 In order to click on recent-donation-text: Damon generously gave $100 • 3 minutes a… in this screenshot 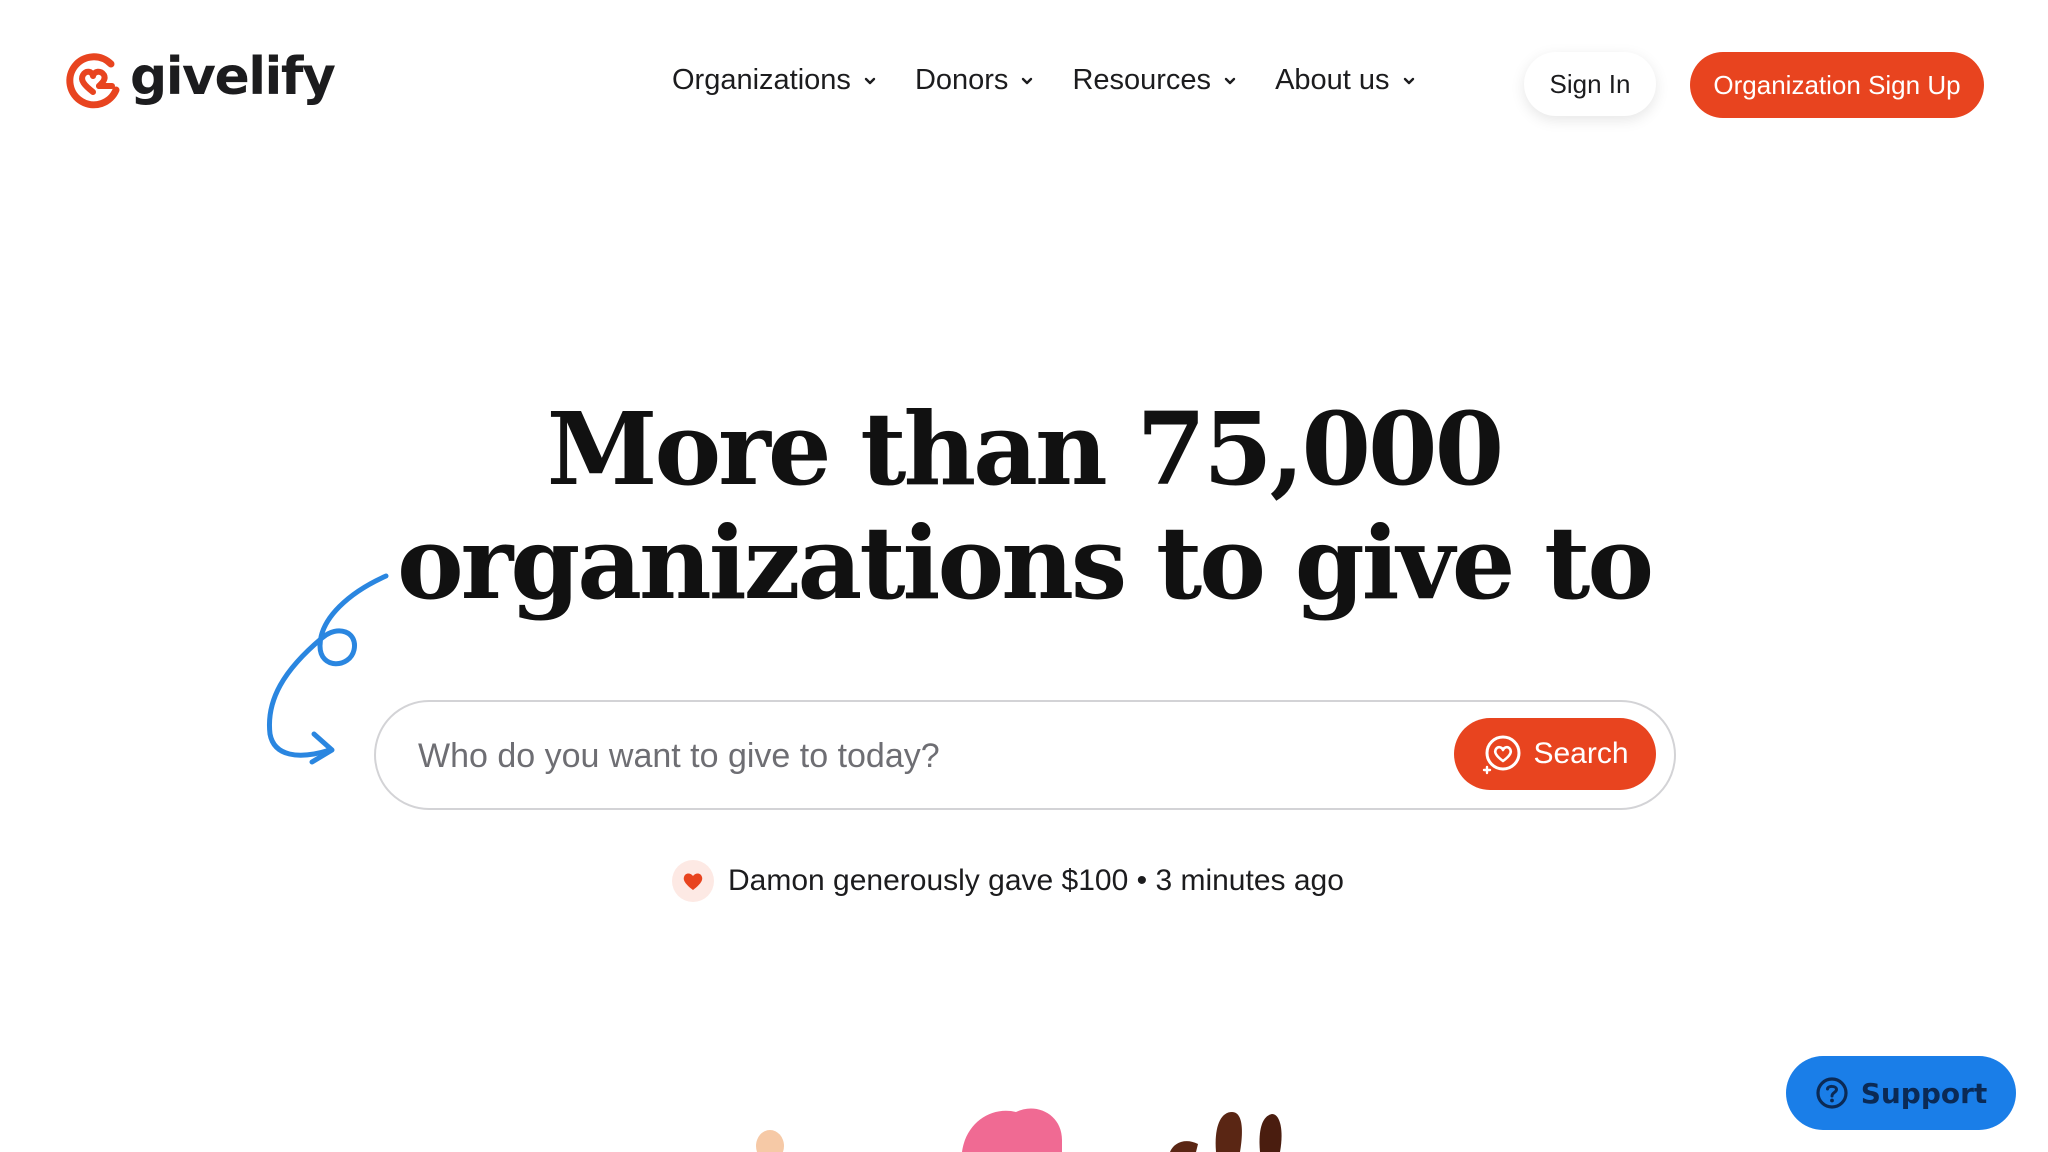, I will do `click(1036, 880)`.